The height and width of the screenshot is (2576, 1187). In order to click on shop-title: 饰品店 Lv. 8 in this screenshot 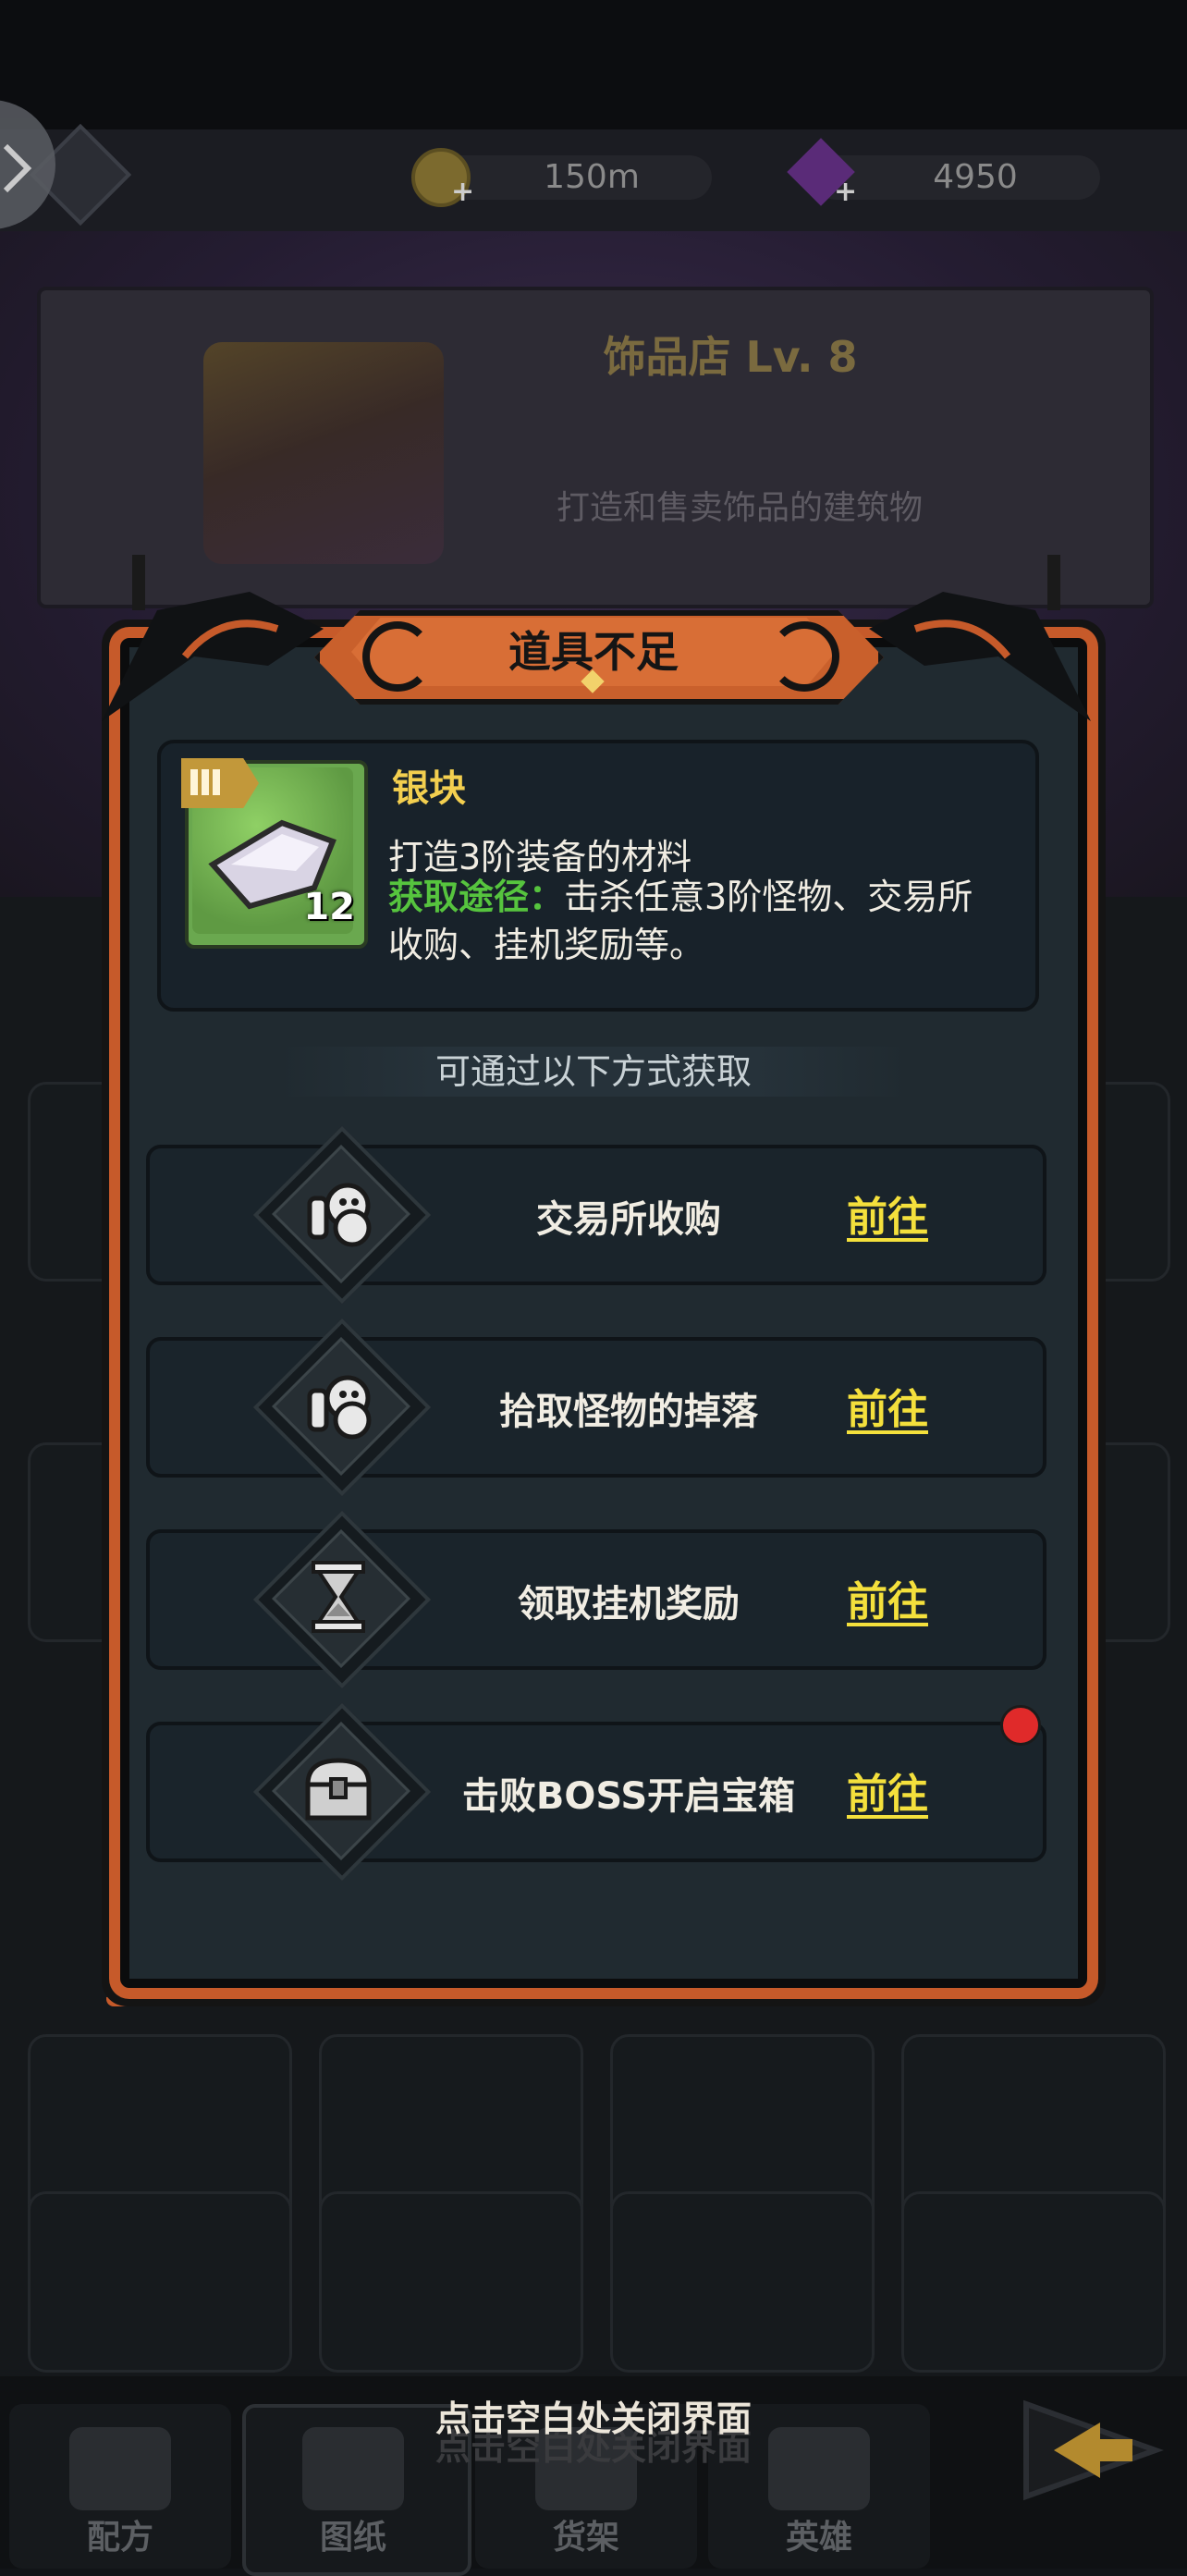, I will do `click(730, 357)`.